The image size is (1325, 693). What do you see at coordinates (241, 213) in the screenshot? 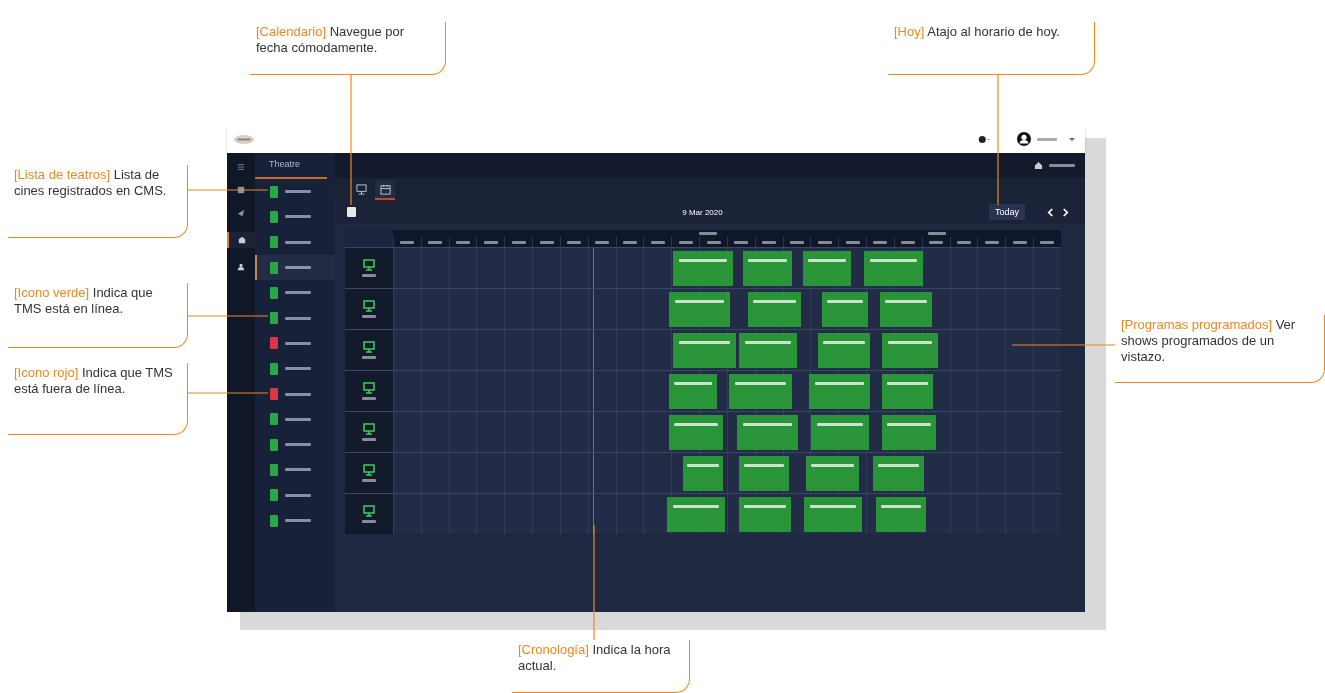
I see `send-icon` at bounding box center [241, 213].